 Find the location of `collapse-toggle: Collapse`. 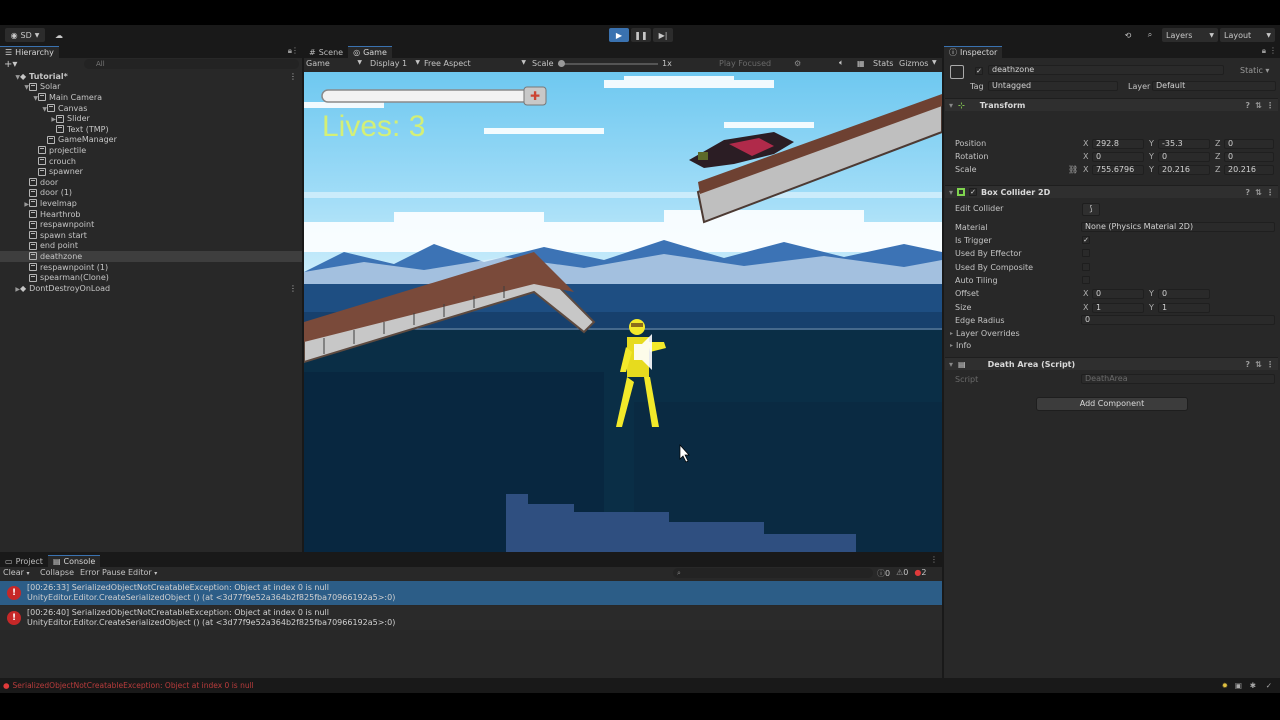

collapse-toggle: Collapse is located at coordinates (57, 572).